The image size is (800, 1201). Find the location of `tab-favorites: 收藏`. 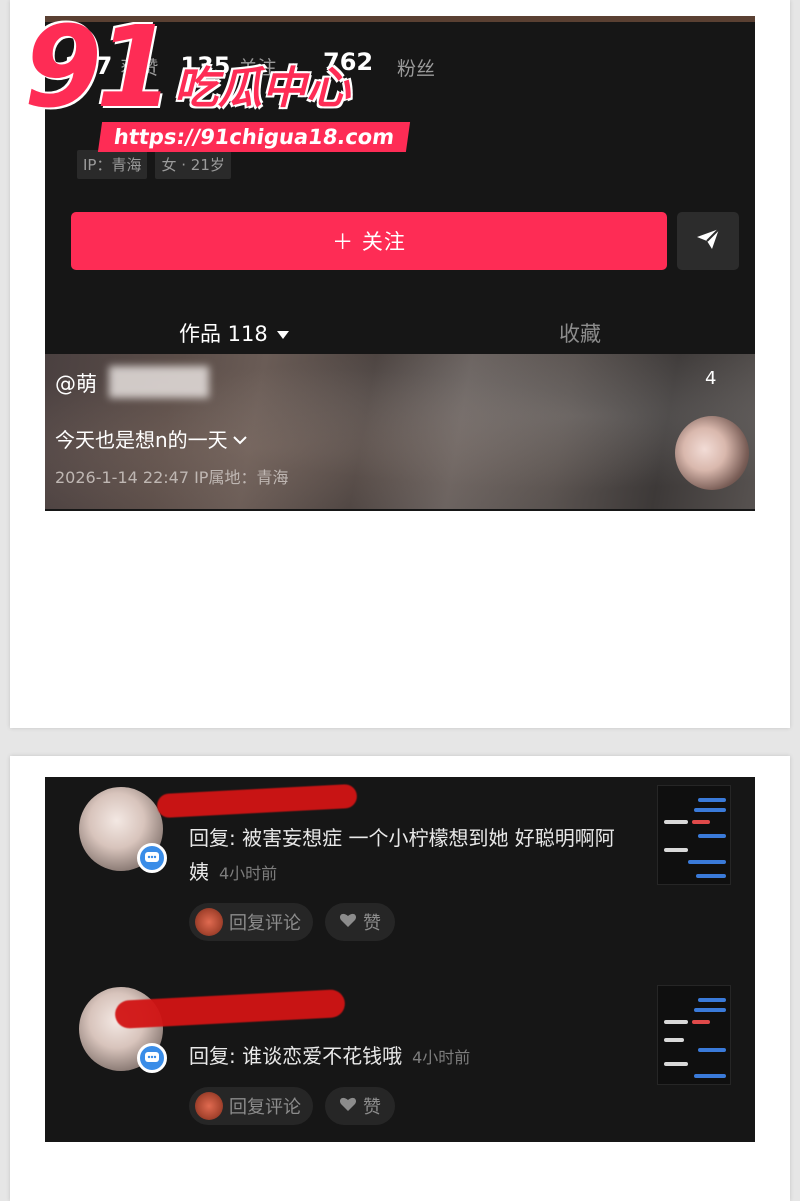

tab-favorites: 收藏 is located at coordinates (580, 333).